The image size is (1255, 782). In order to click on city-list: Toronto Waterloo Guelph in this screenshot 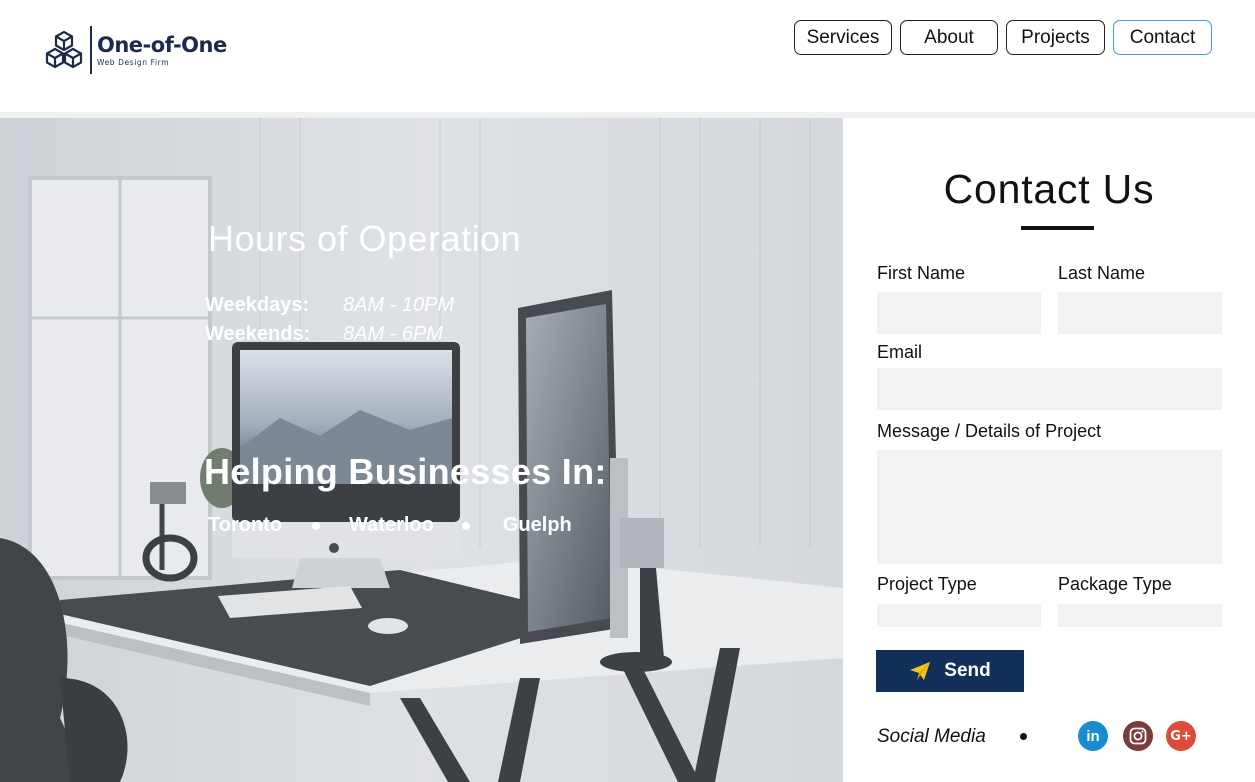, I will do `click(390, 525)`.